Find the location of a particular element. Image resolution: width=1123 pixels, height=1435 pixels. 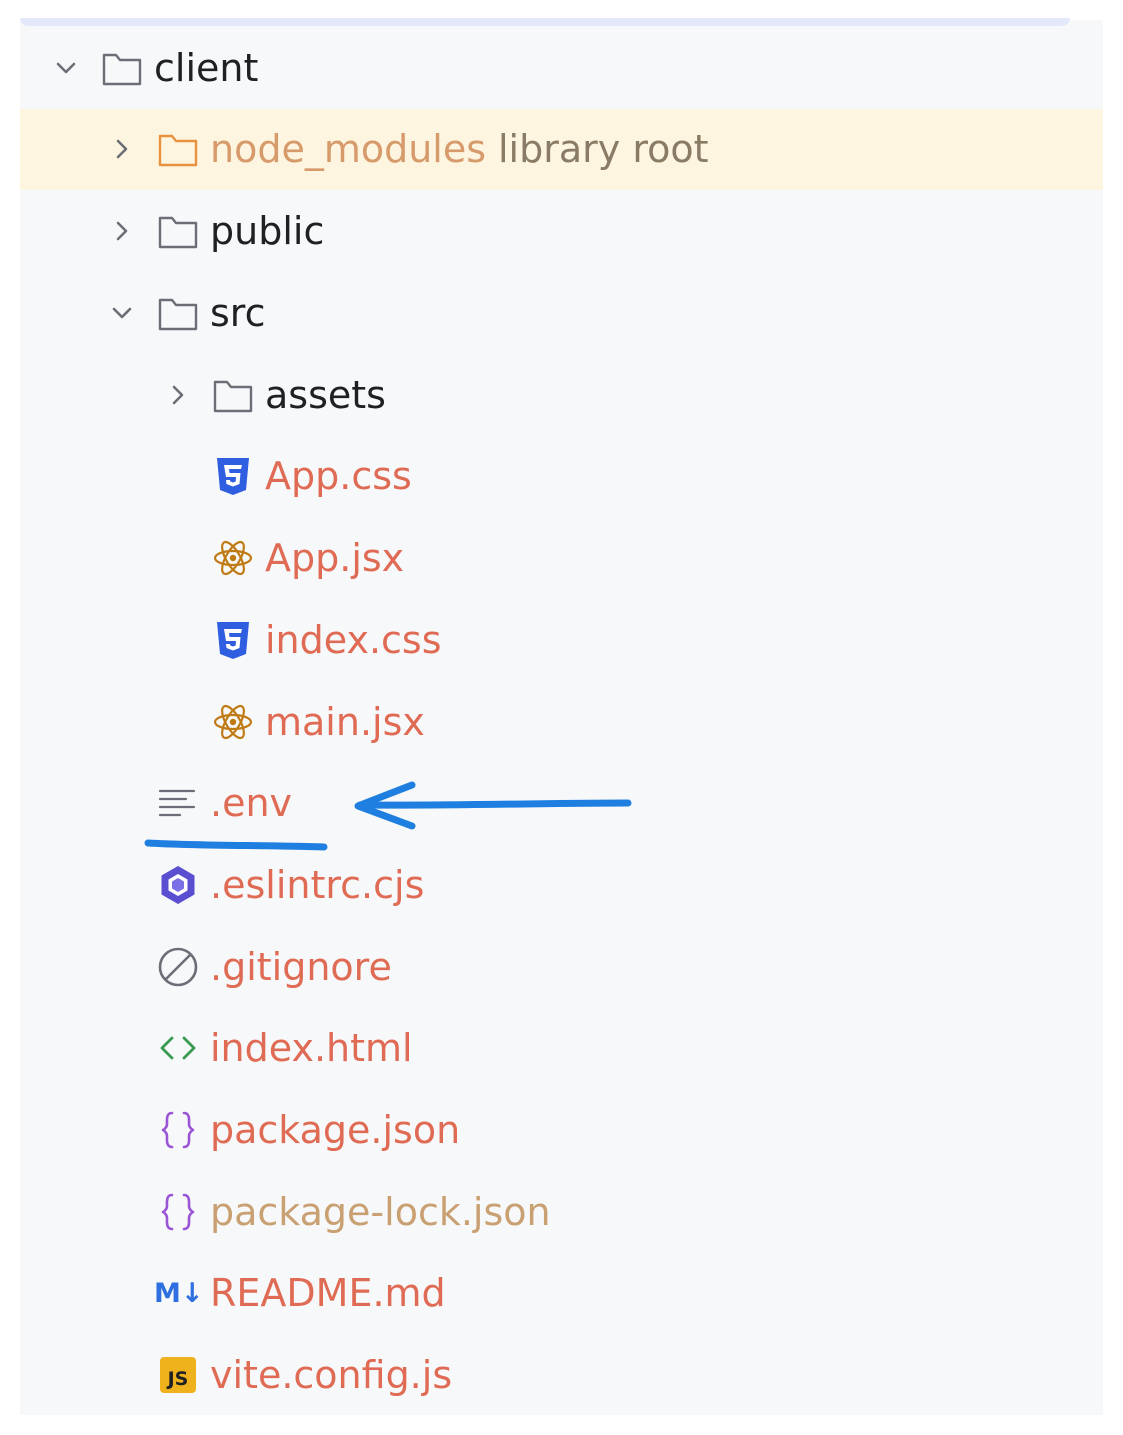

tree-label-package-json: package.json is located at coordinates (335, 1130).